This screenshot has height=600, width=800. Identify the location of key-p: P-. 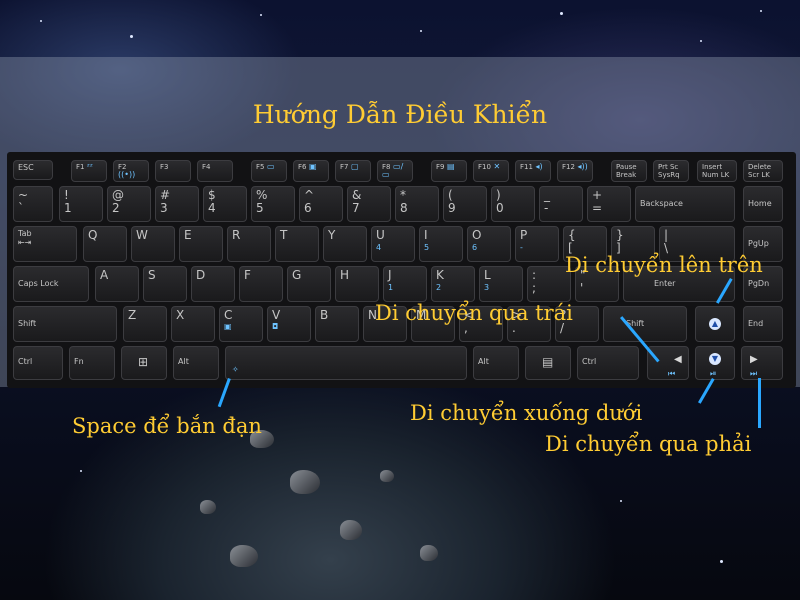
(537, 244).